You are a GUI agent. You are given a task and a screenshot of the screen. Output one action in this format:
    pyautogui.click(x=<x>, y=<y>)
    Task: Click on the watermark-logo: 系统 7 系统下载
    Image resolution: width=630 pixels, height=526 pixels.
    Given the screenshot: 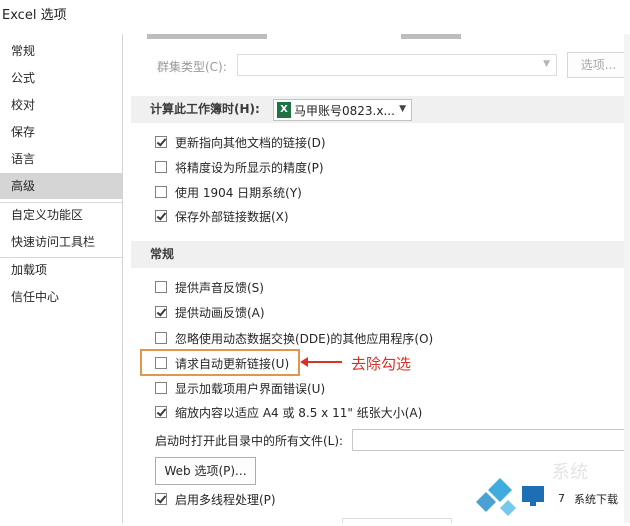 What is the action you would take?
    pyautogui.click(x=550, y=490)
    